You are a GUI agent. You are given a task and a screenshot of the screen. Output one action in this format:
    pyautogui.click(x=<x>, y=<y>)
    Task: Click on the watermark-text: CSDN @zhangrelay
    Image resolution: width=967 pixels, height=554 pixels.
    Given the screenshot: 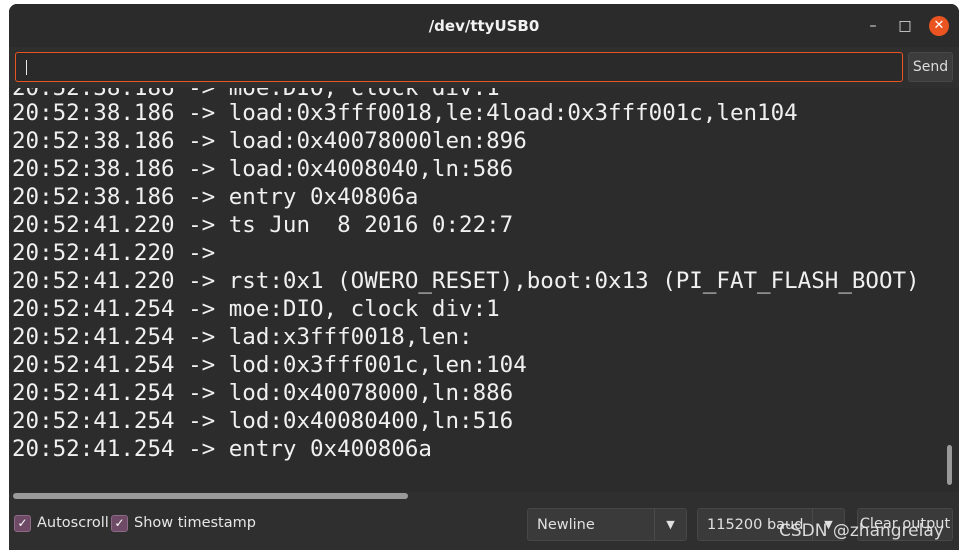 What is the action you would take?
    pyautogui.click(x=861, y=531)
    